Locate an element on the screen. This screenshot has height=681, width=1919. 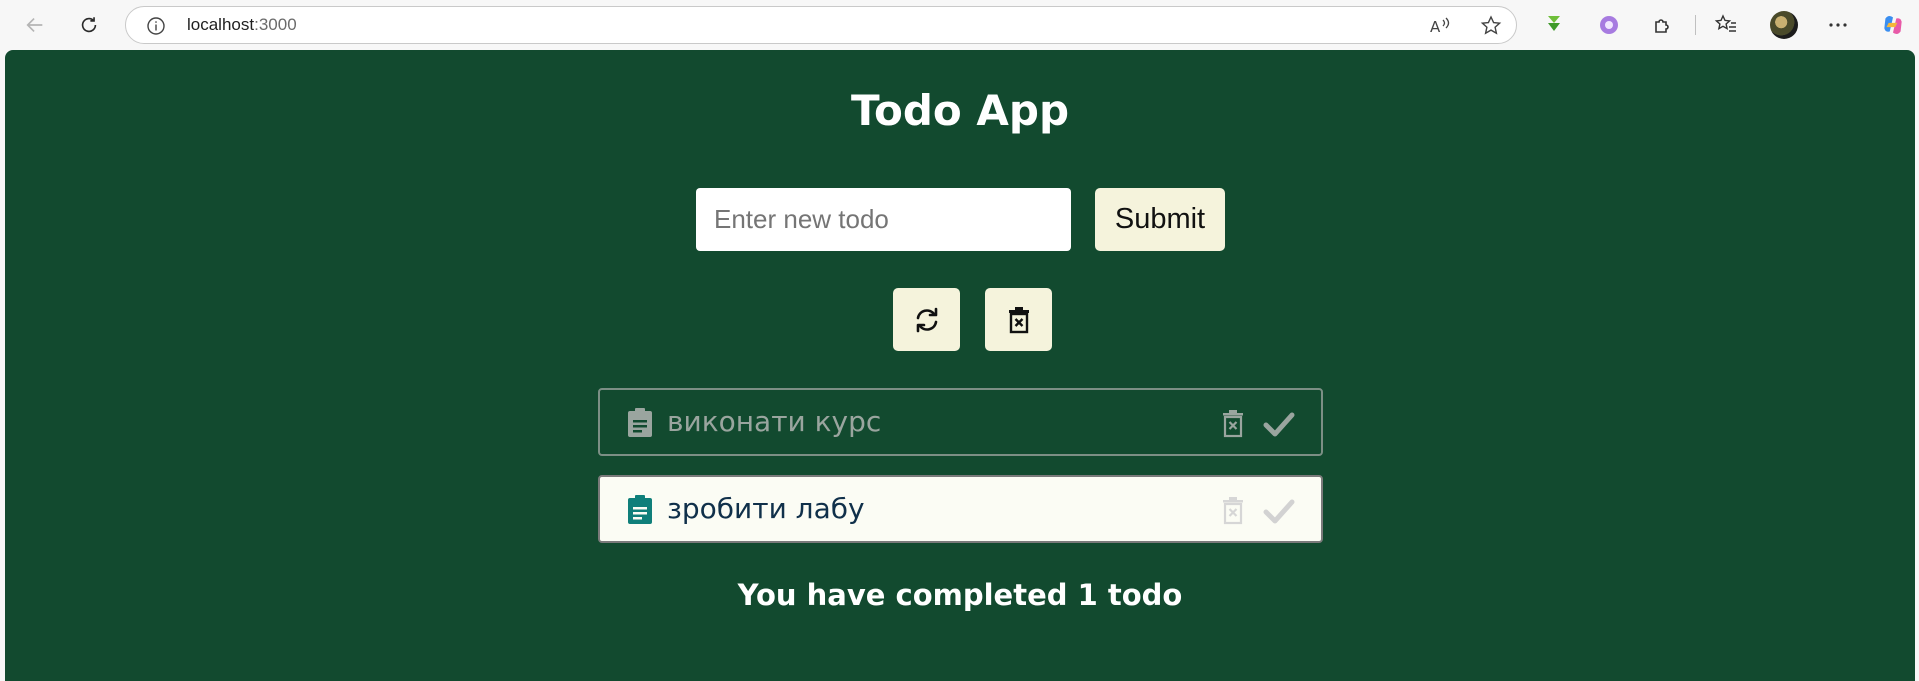
reload-icon is located at coordinates (89, 25).